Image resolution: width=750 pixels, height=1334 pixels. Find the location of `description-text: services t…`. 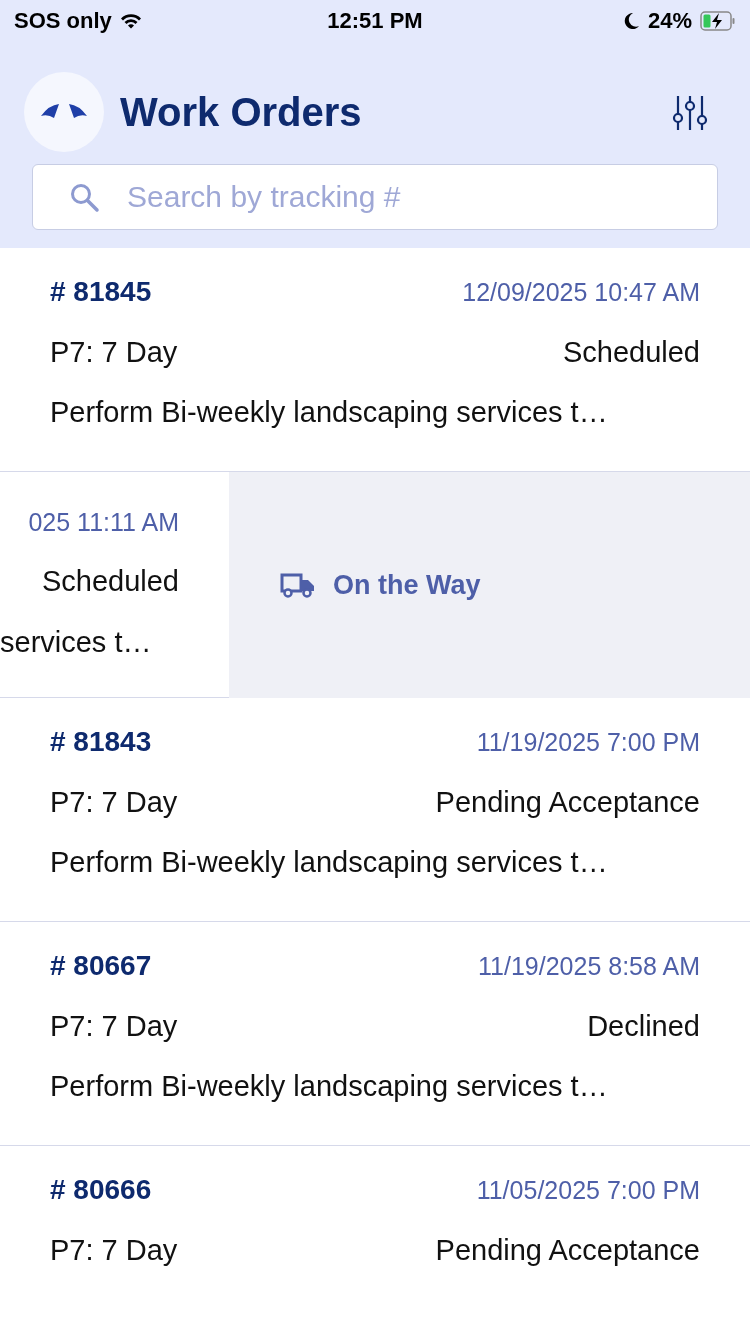

description-text: services t… is located at coordinates (76, 642).